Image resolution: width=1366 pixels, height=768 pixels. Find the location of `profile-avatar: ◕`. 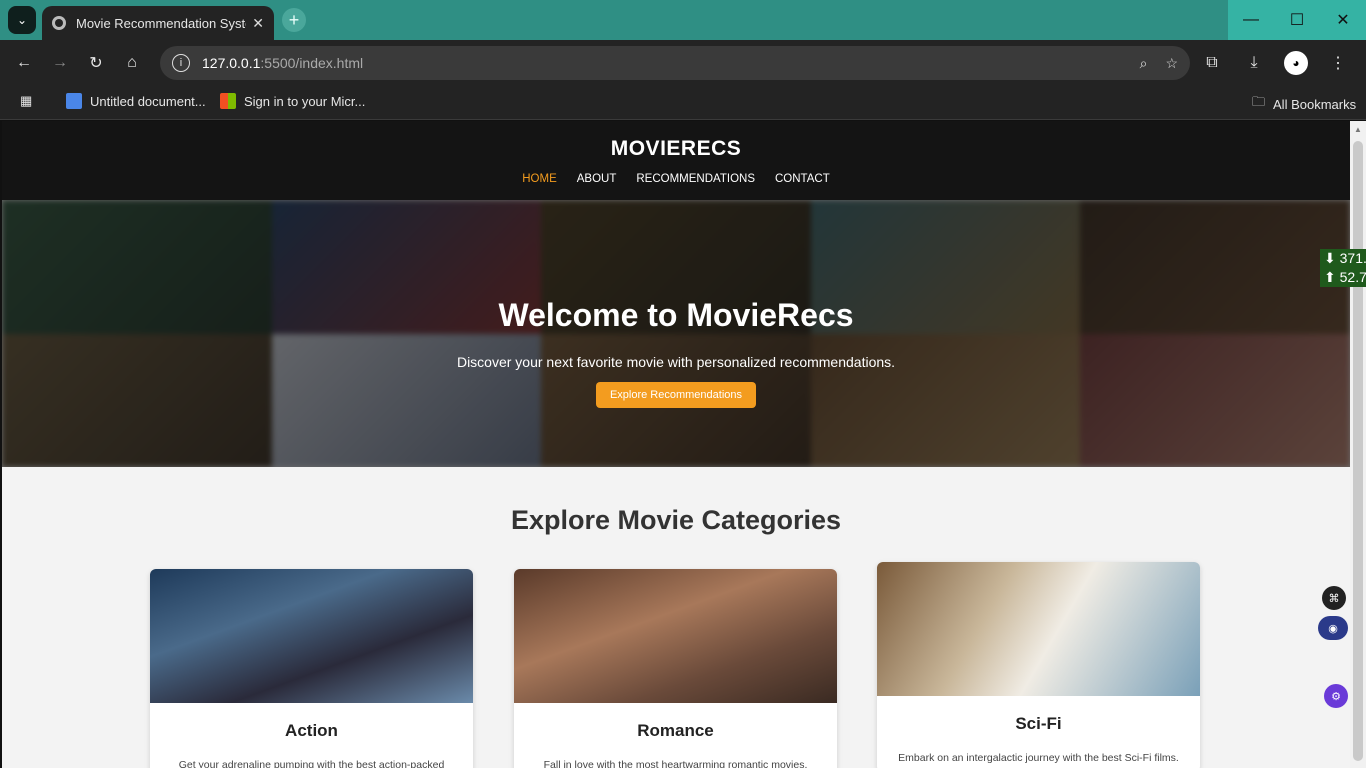

profile-avatar: ◕ is located at coordinates (1296, 63).